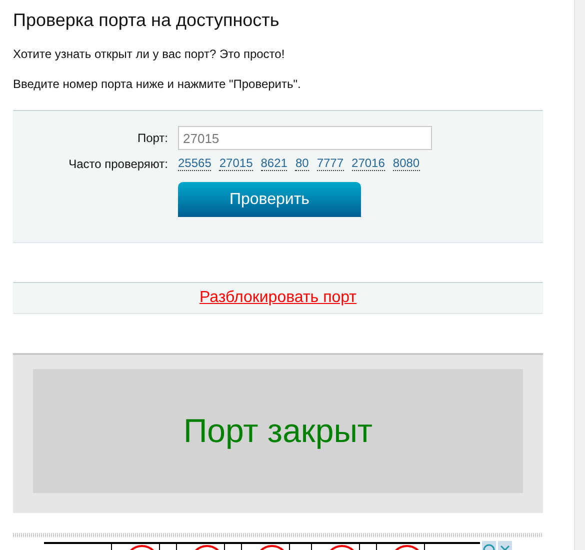  What do you see at coordinates (330, 163) in the screenshot?
I see `port-link: 7777` at bounding box center [330, 163].